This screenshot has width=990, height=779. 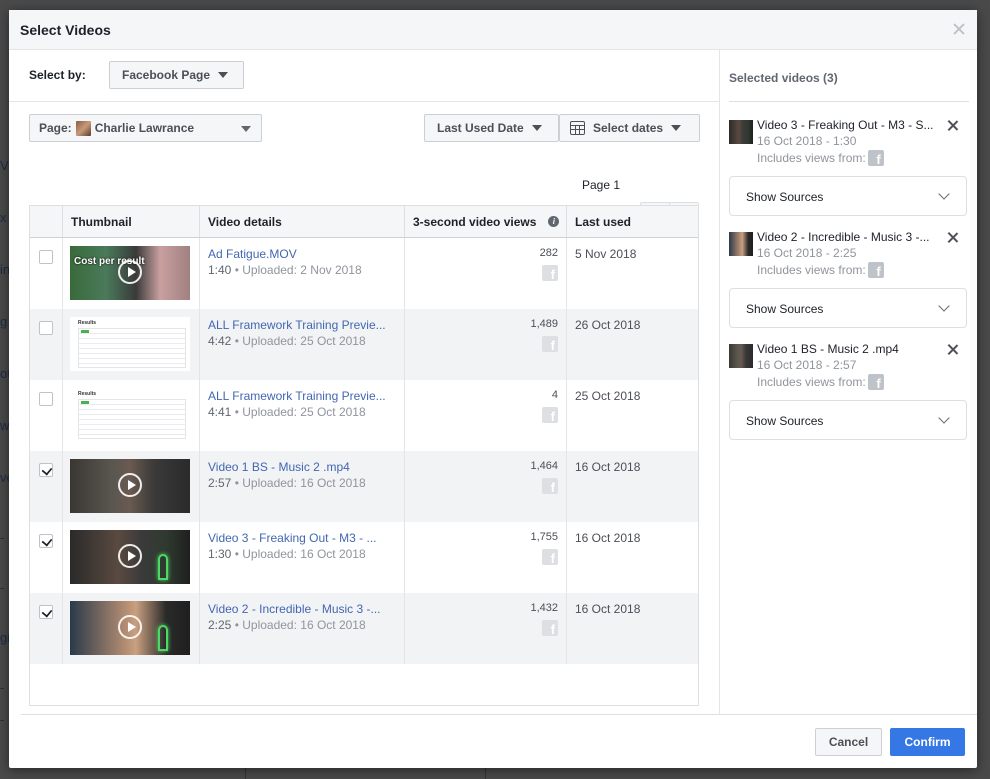 What do you see at coordinates (252, 254) in the screenshot?
I see `video-title-link: Ad Fatigue.MOV` at bounding box center [252, 254].